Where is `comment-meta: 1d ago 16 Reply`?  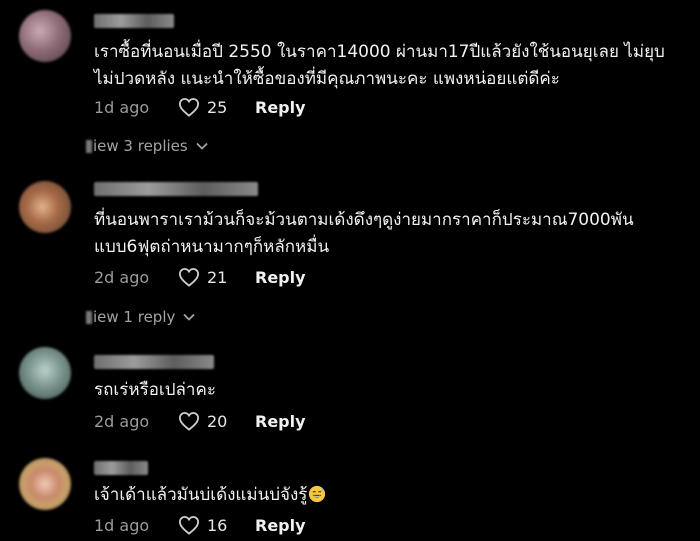 comment-meta: 1d ago 16 Reply is located at coordinates (200, 525).